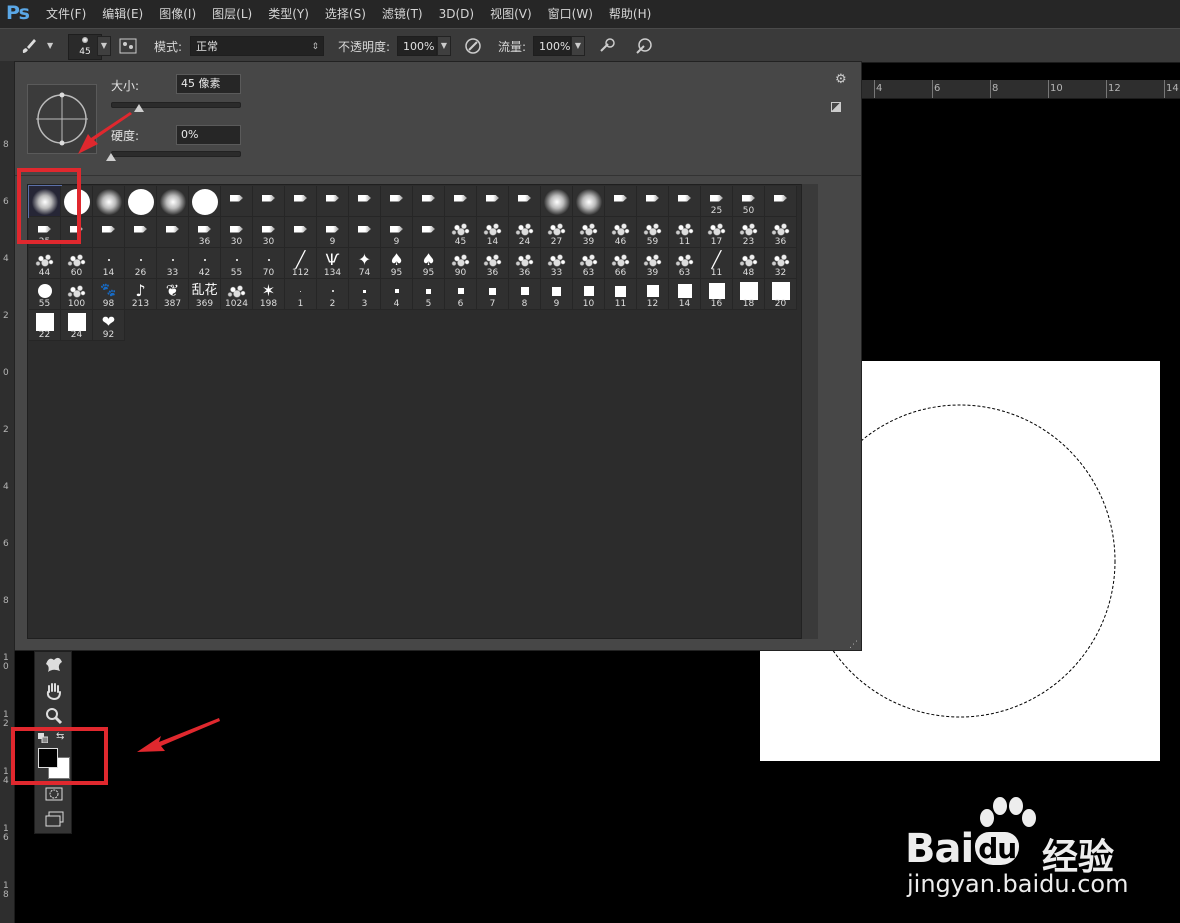  I want to click on brush-preset-item: 59, so click(653, 232).